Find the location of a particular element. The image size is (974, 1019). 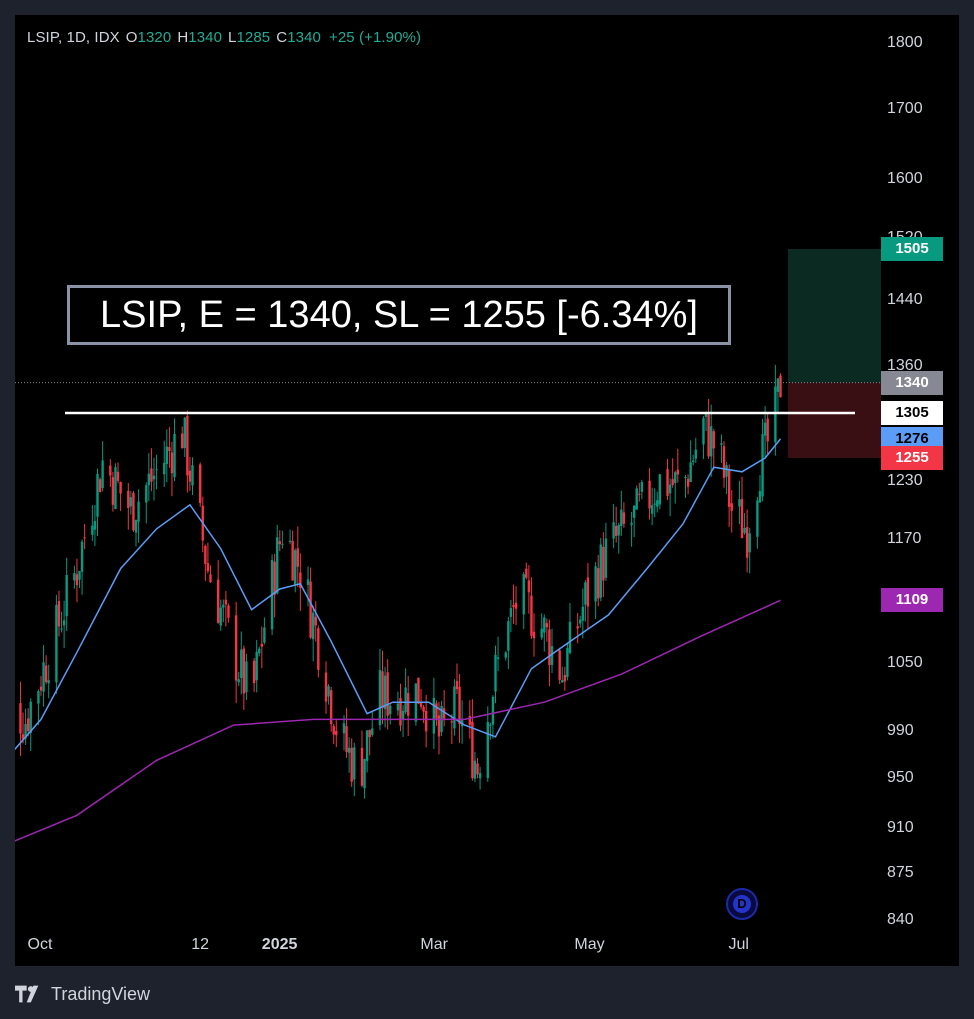

price-axis-label: 840 is located at coordinates (900, 919).